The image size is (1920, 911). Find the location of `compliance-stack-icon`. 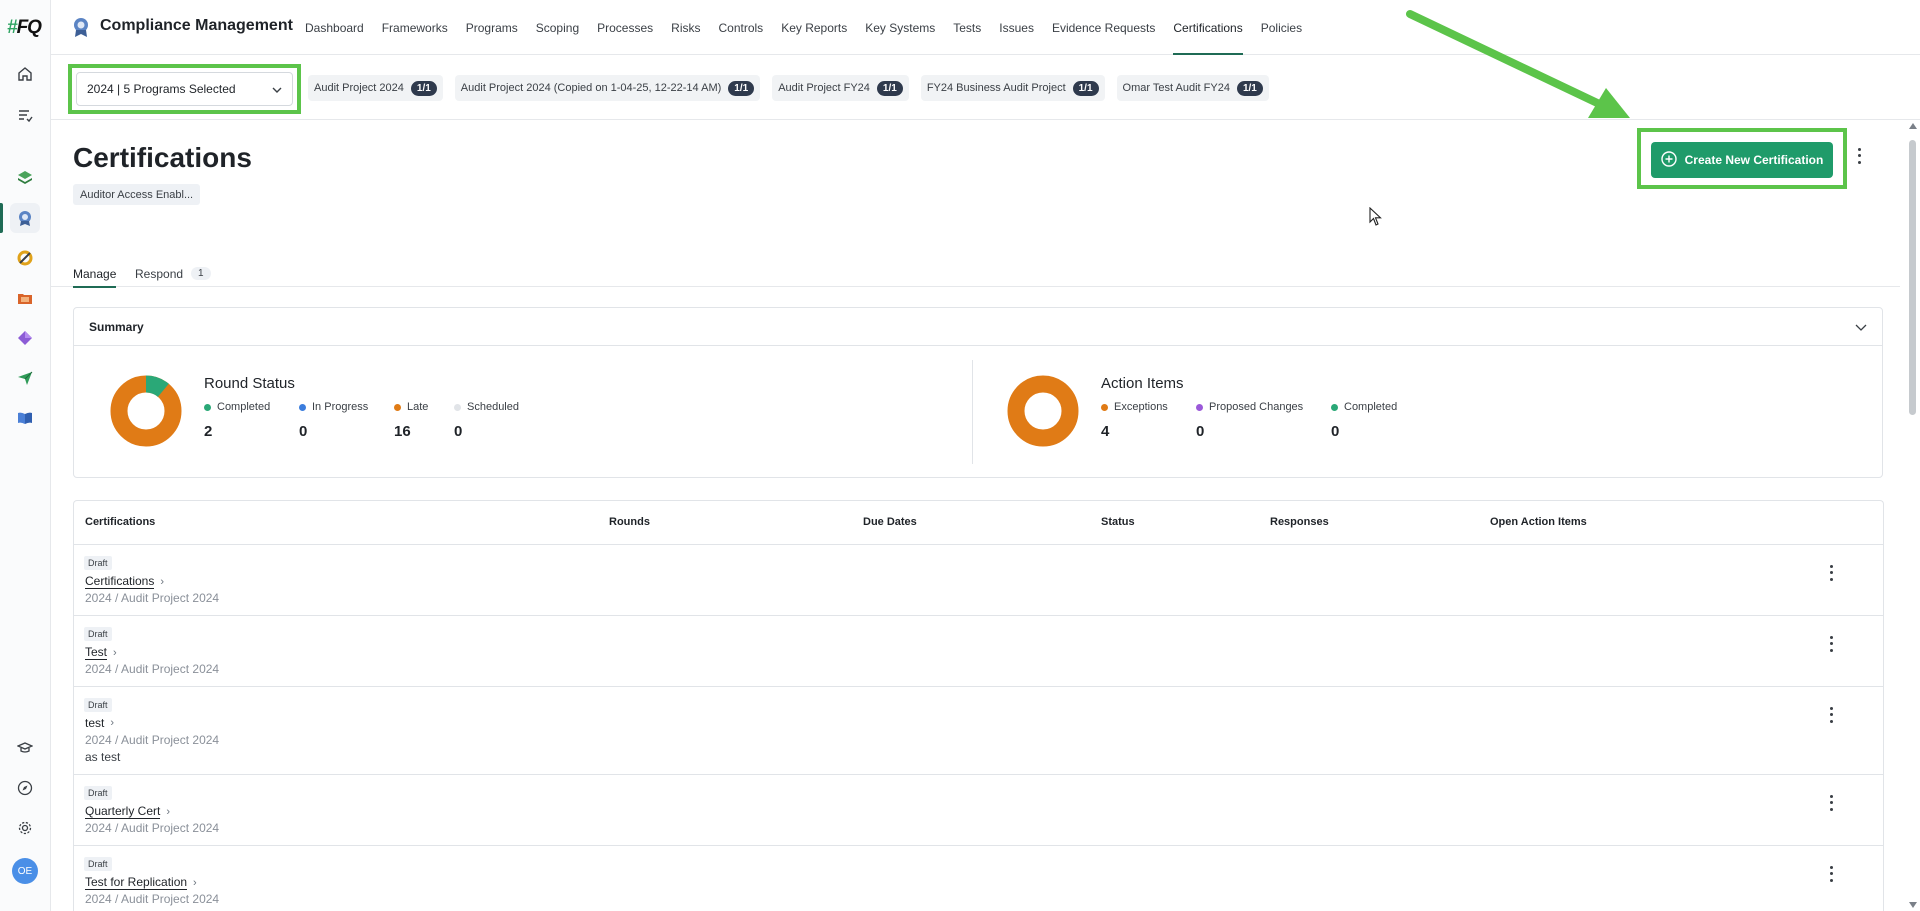

compliance-stack-icon is located at coordinates (25, 178).